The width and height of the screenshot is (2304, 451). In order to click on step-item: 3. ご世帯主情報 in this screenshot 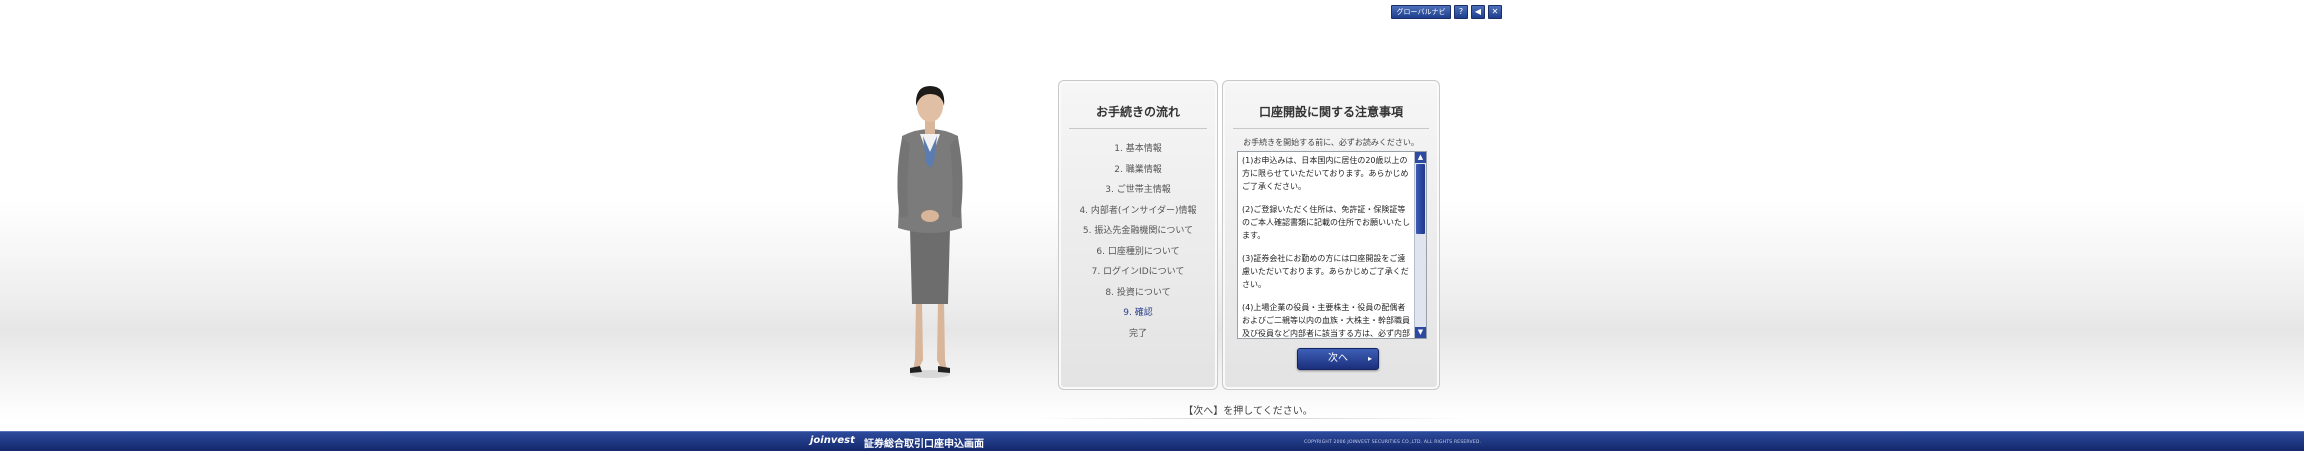, I will do `click(1138, 190)`.